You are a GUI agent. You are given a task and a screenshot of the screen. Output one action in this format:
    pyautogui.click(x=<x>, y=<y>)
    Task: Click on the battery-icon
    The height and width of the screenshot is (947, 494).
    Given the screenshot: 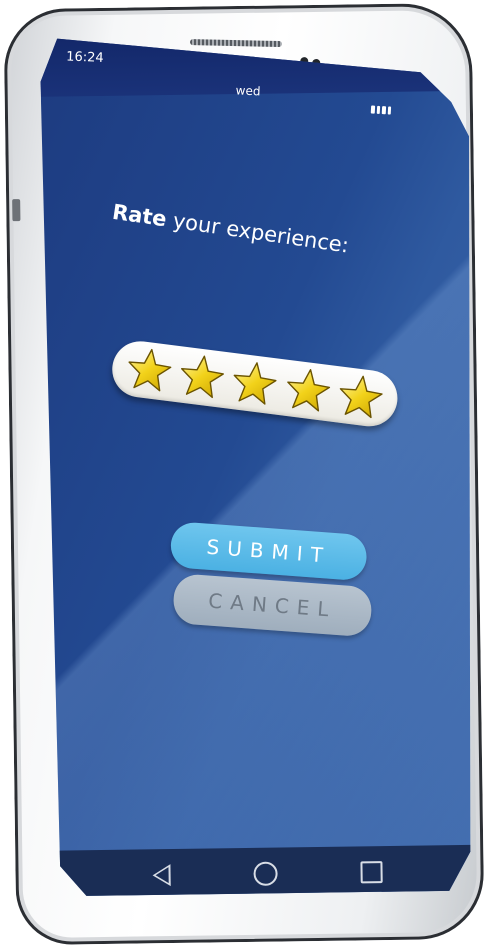 What is the action you would take?
    pyautogui.click(x=381, y=110)
    